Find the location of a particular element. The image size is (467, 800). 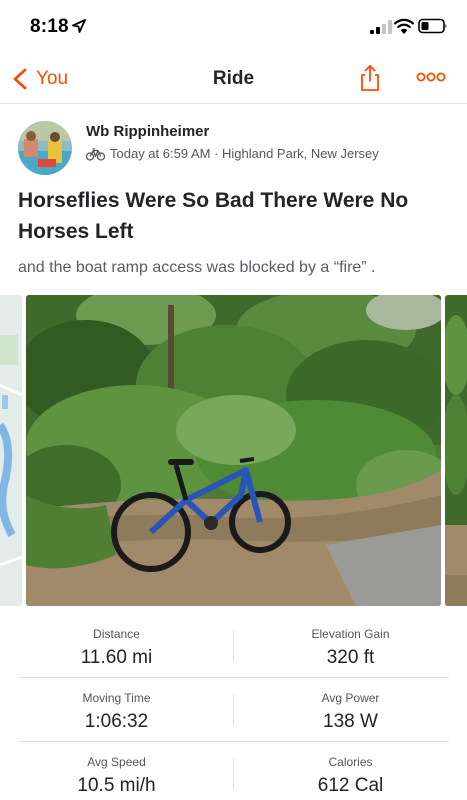

next-photo-thumbnail is located at coordinates (456, 450).